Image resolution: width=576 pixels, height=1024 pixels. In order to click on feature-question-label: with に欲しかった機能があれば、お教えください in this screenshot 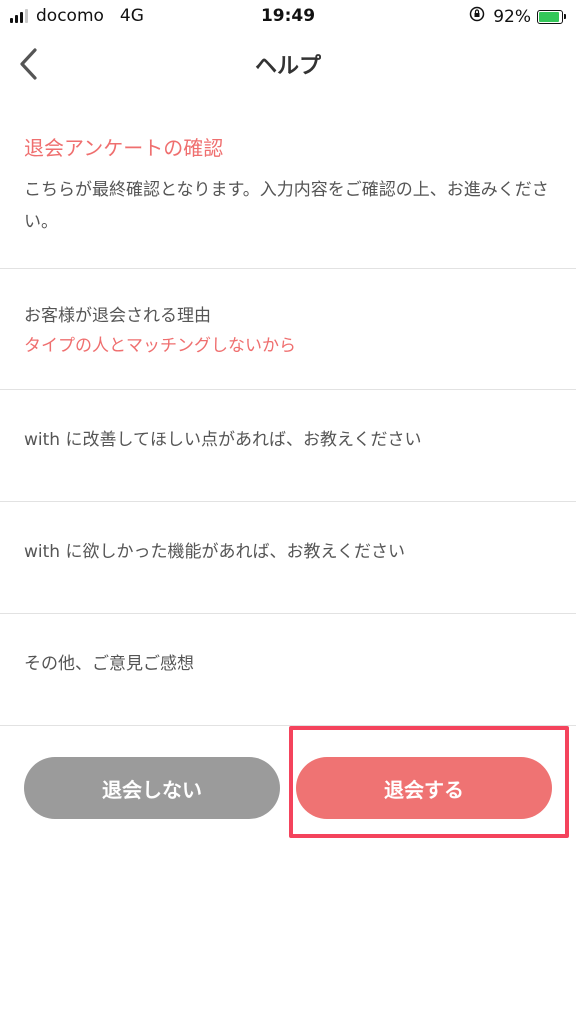, I will do `click(214, 552)`.